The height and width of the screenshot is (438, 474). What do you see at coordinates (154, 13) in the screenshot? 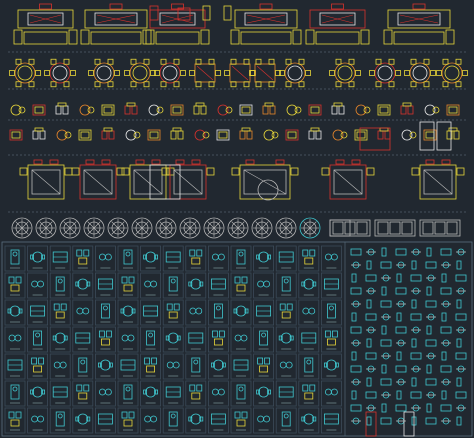
I see `side-table-block` at bounding box center [154, 13].